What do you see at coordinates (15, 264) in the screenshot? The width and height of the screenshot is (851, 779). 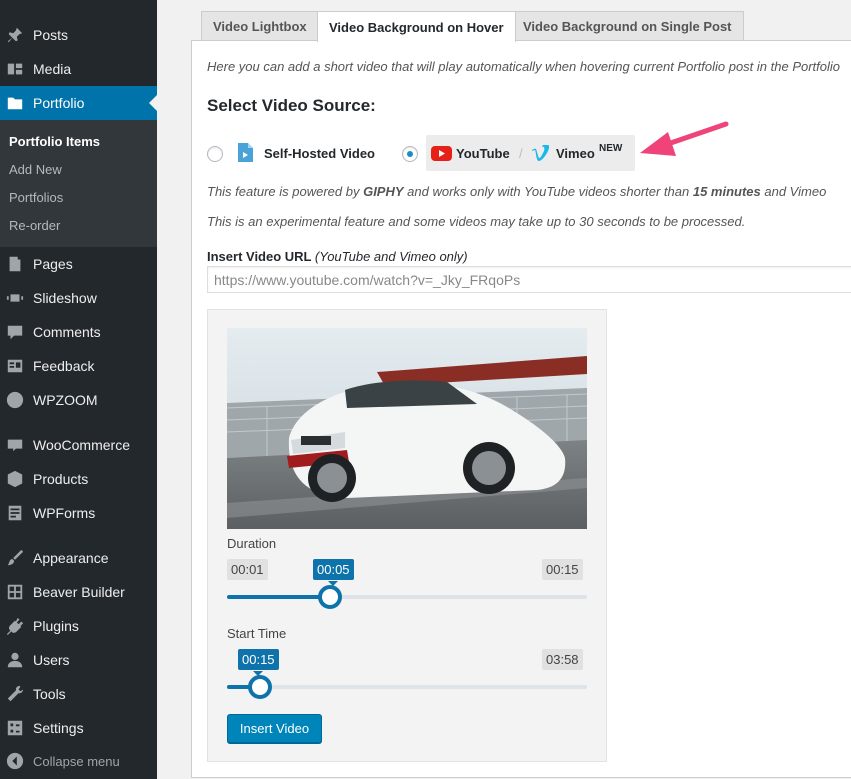 I see `pages-icon` at bounding box center [15, 264].